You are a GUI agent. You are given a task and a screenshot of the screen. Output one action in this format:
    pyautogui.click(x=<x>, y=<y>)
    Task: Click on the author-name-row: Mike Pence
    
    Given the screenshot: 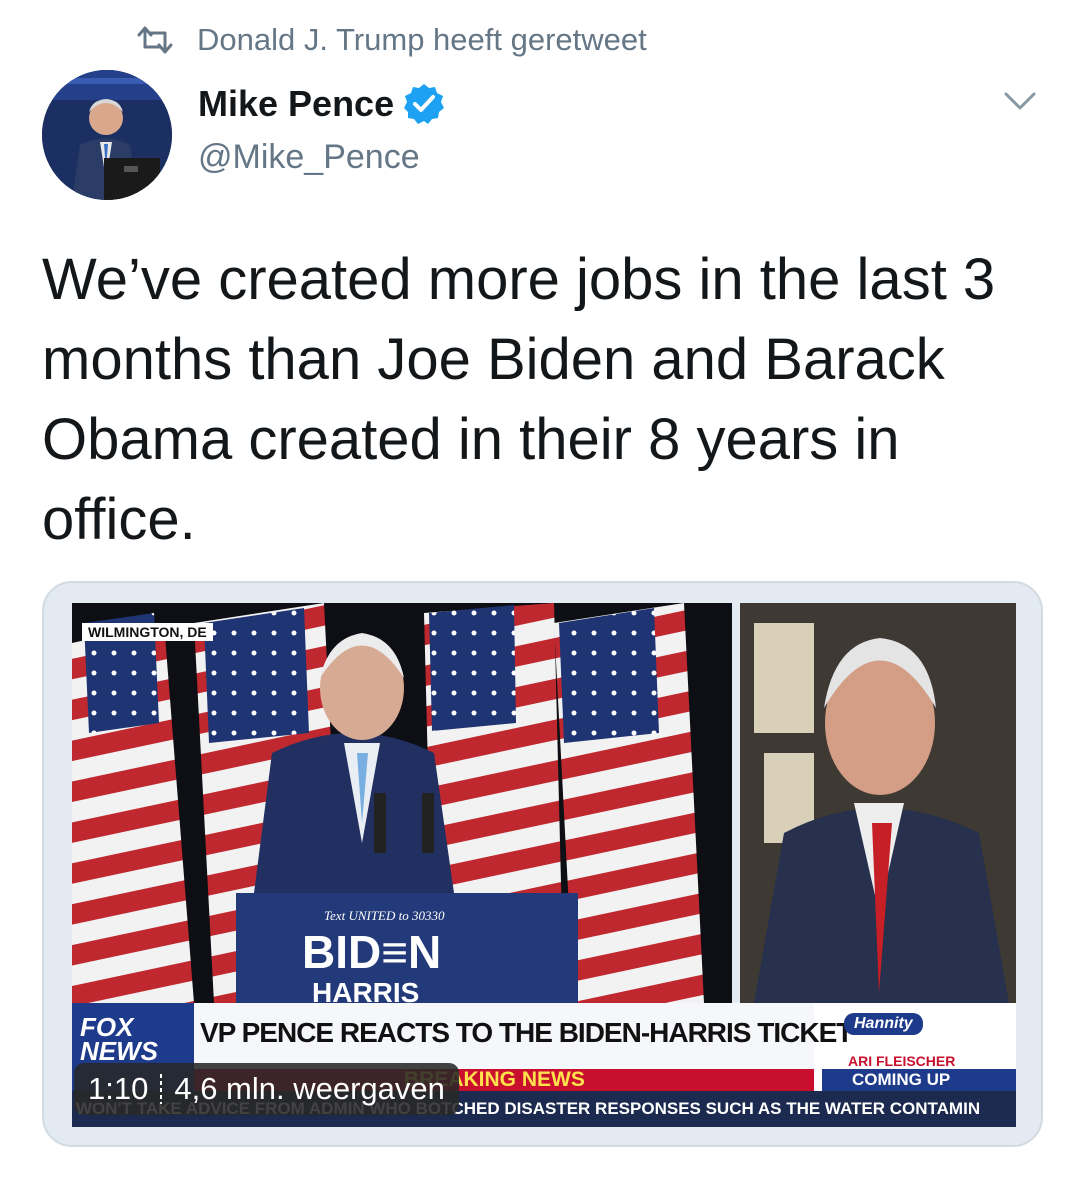 What is the action you would take?
    pyautogui.click(x=322, y=104)
    